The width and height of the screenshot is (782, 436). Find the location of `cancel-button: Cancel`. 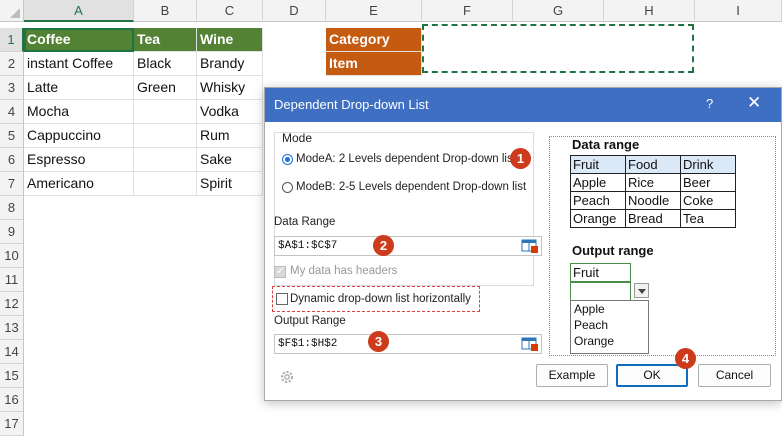

cancel-button: Cancel is located at coordinates (734, 375).